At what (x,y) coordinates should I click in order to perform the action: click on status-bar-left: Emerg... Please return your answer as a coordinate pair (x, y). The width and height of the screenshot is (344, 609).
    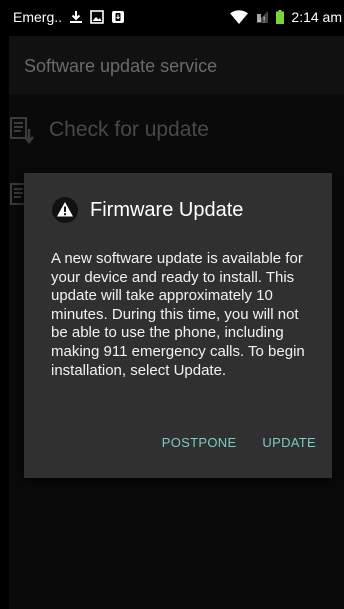
    Looking at the image, I should click on (69, 17).